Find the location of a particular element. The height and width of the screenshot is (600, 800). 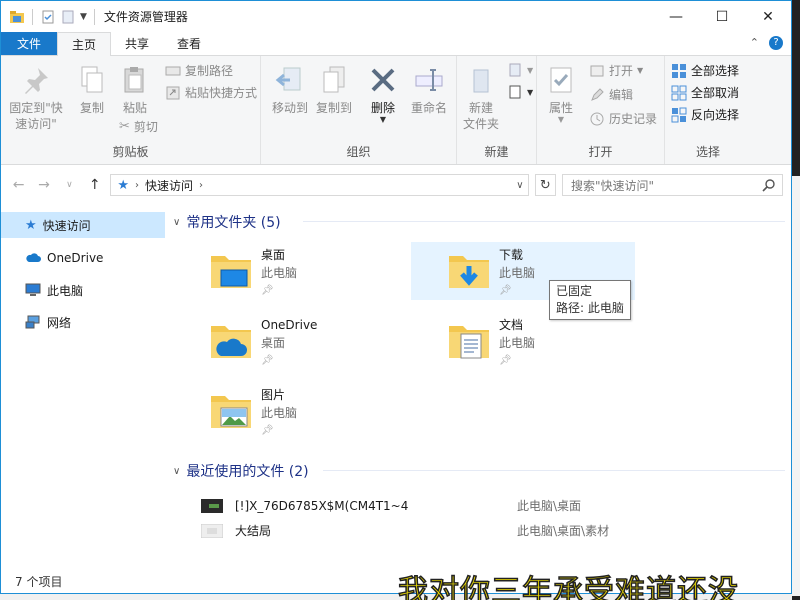

rename-button: 重命名 is located at coordinates (429, 90).